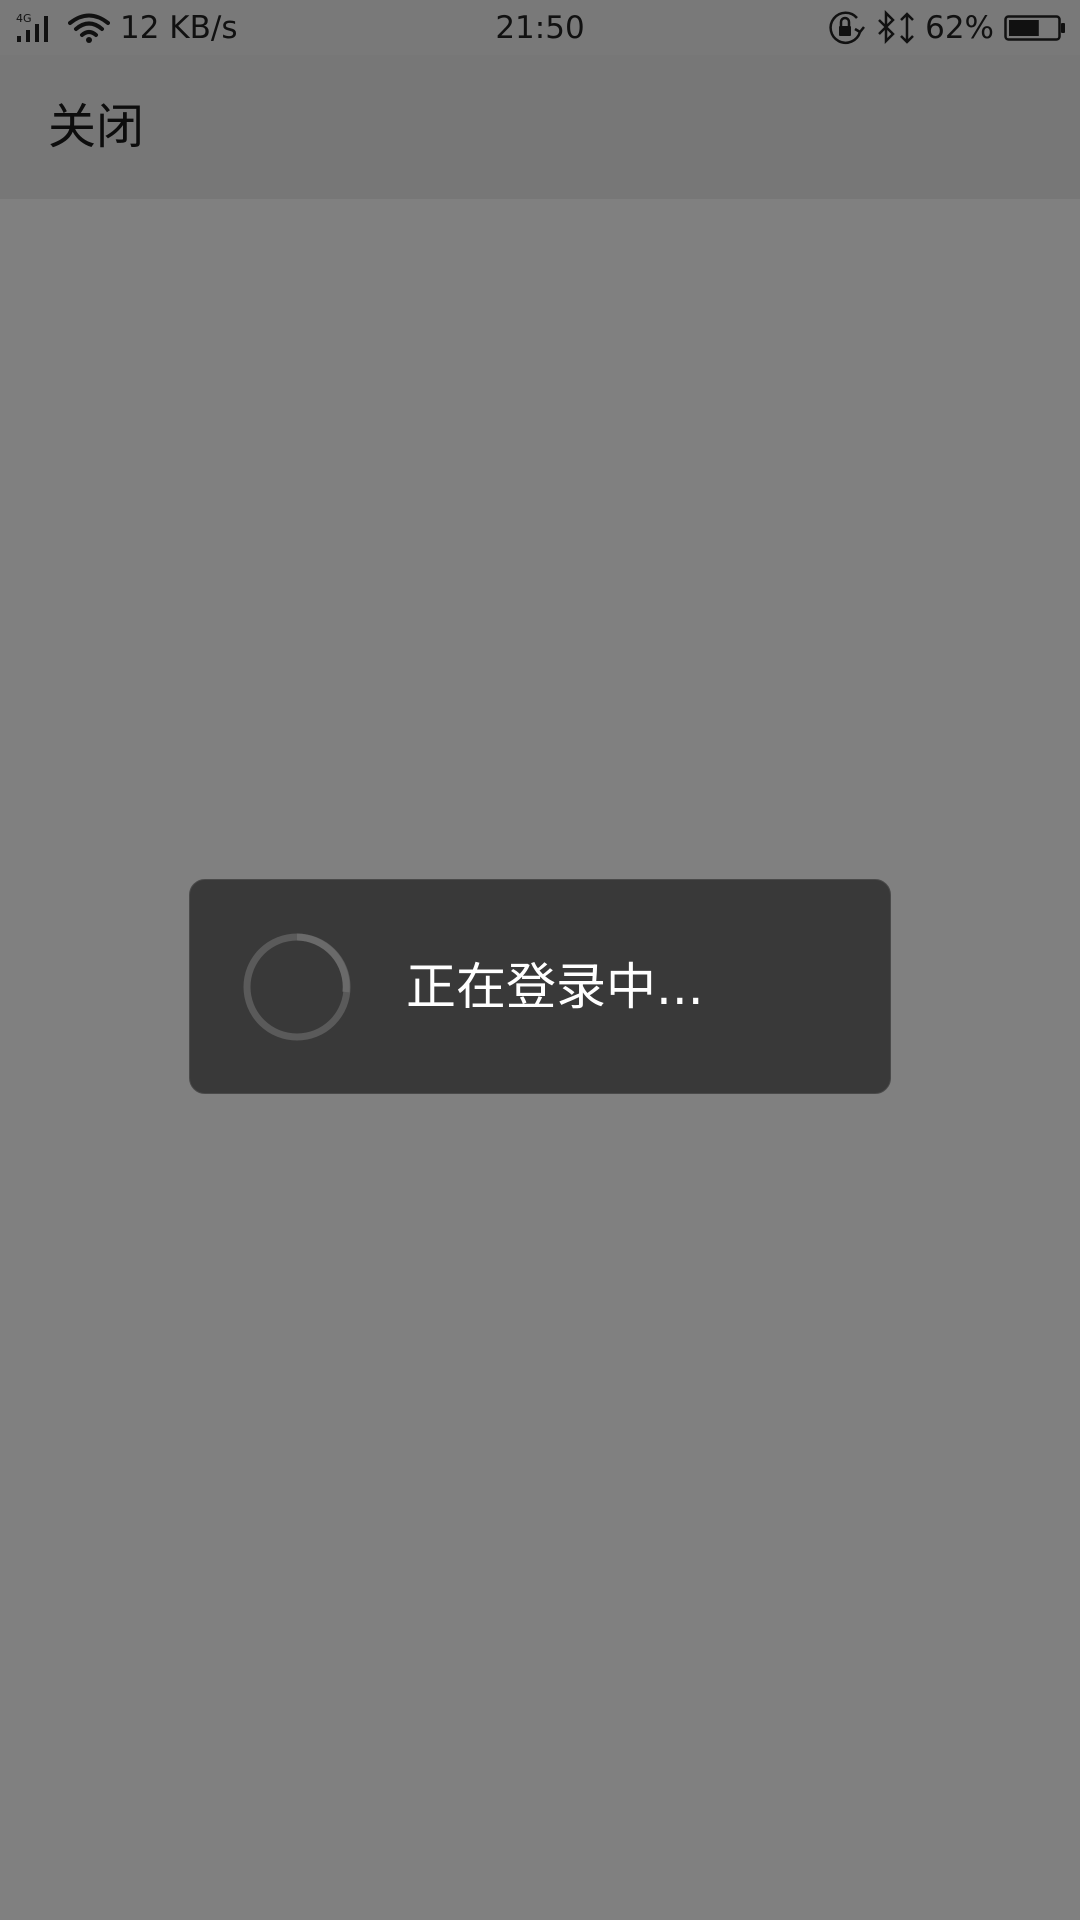 Image resolution: width=1080 pixels, height=1920 pixels. Describe the element at coordinates (540, 27) in the screenshot. I see `status-bar: 4G 12 KB/s 21:50 62%` at that location.